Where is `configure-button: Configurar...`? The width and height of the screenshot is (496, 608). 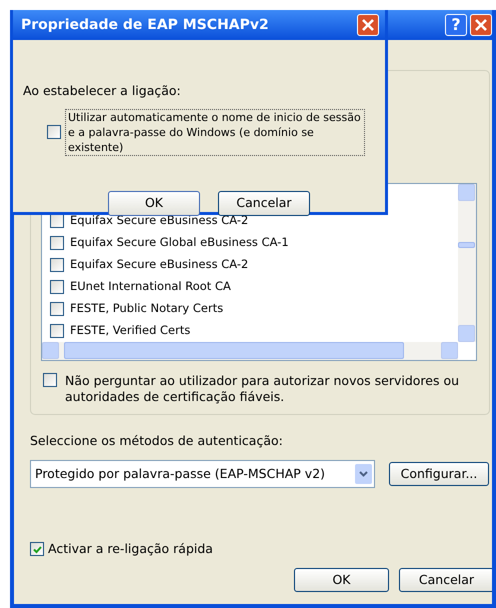 configure-button: Configurar... is located at coordinates (439, 474).